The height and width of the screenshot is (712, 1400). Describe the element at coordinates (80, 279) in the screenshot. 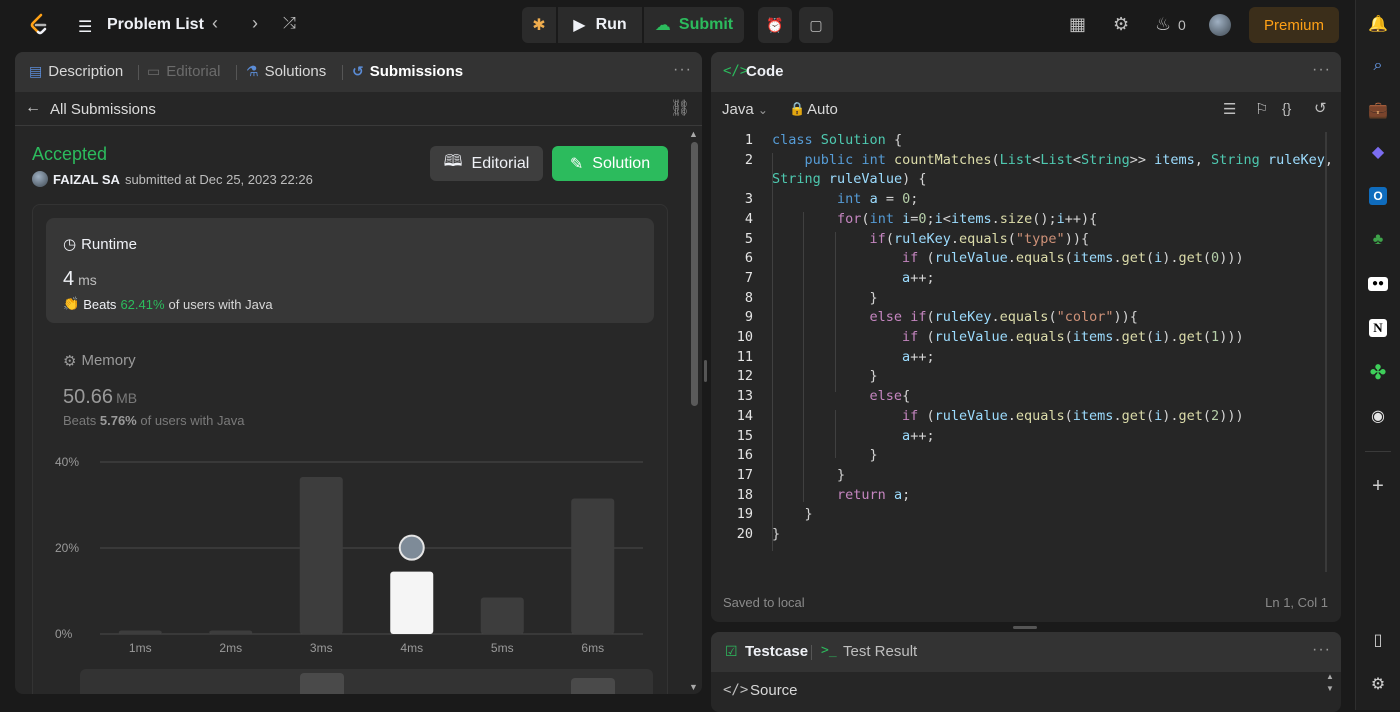

I see `runtime-value: 4 ms` at that location.